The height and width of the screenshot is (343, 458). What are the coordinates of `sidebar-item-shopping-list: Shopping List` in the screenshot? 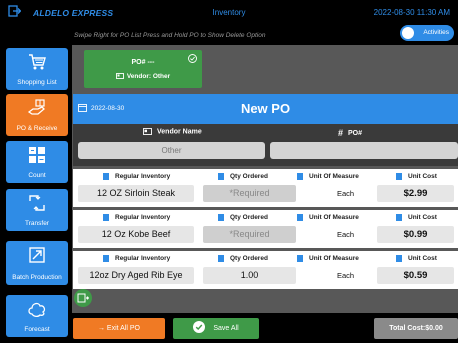 It's located at (37, 69).